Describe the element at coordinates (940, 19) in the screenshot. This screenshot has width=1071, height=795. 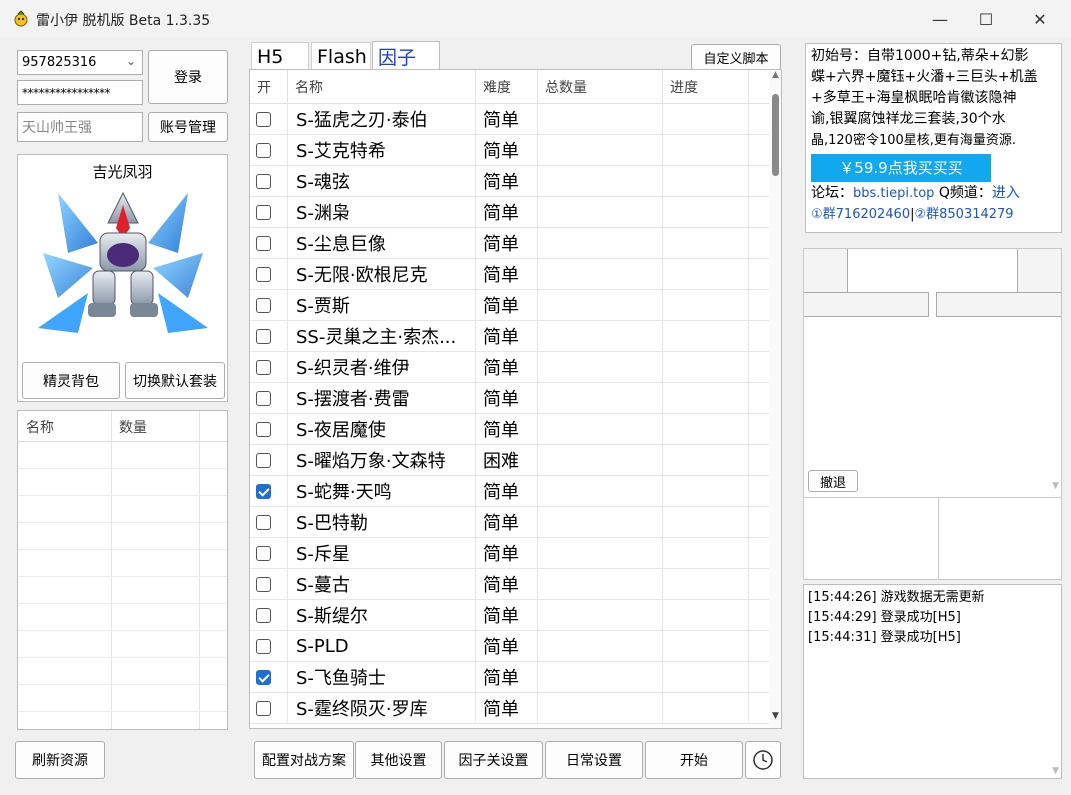
I see `minimize-button: —` at that location.